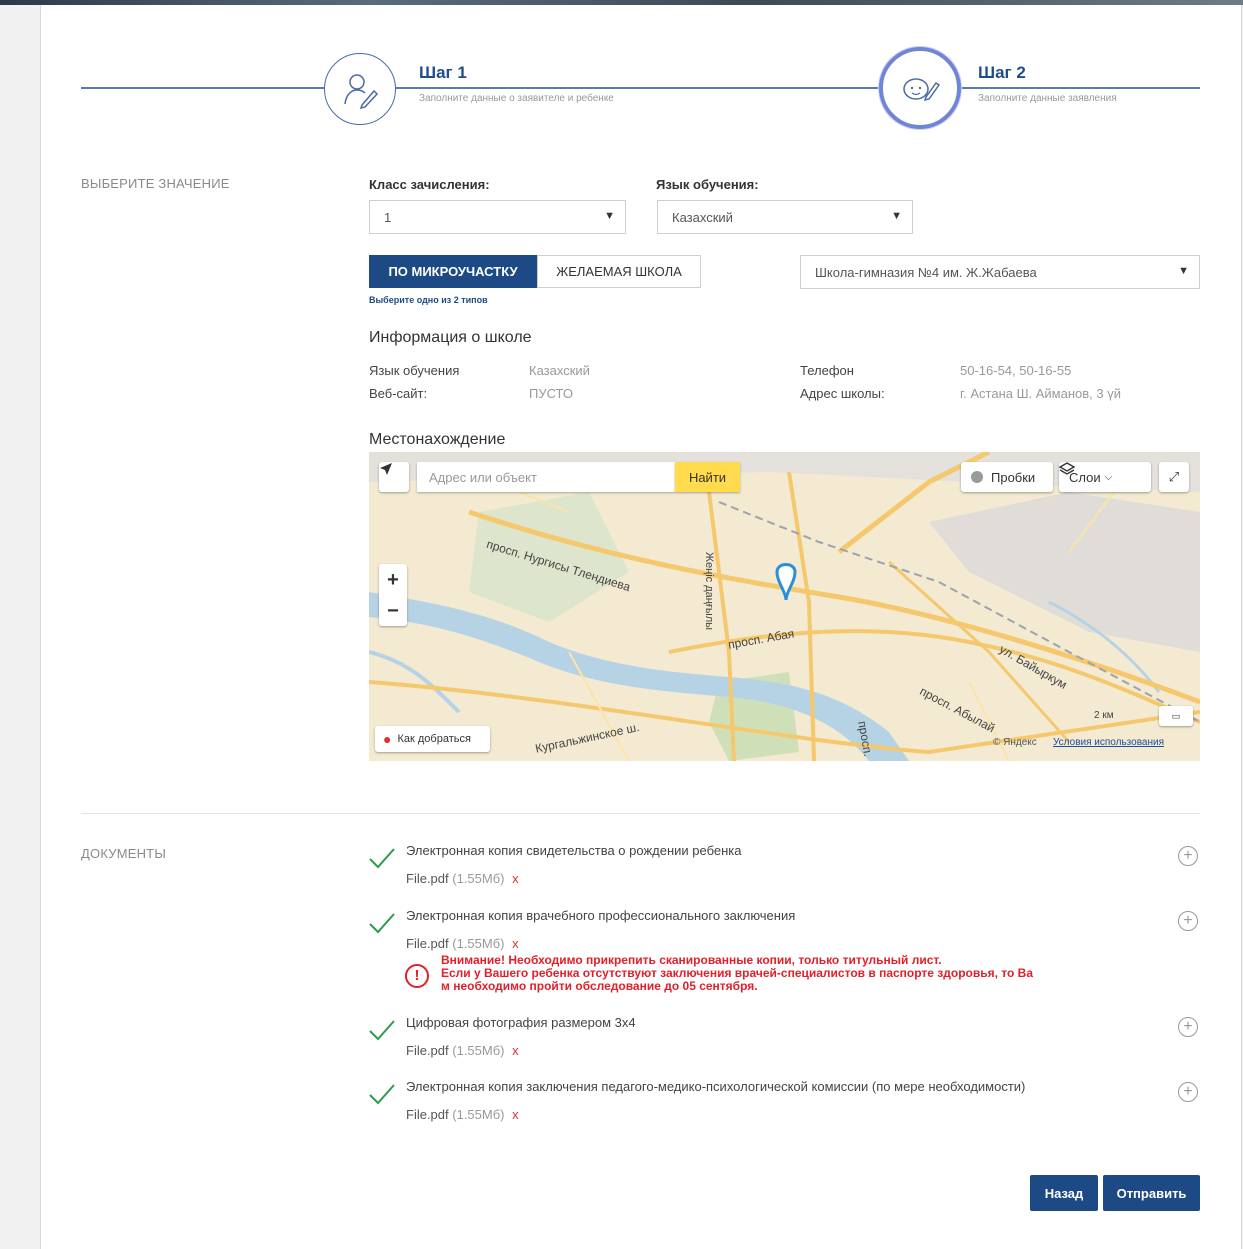 This screenshot has height=1249, width=1243. I want to click on info-phone-key: Телефон, so click(827, 370).